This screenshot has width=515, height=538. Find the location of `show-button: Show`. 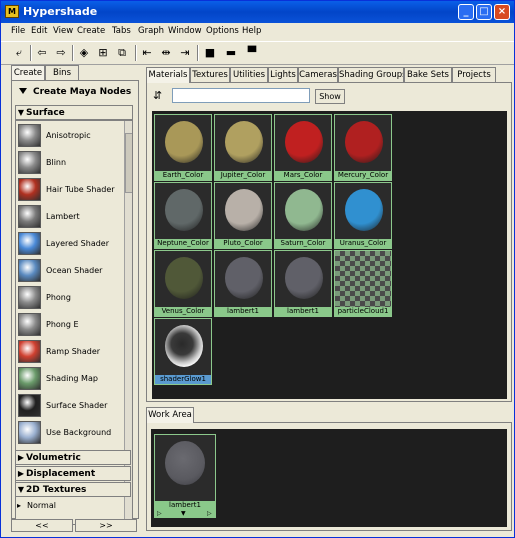

show-button: Show is located at coordinates (330, 96).